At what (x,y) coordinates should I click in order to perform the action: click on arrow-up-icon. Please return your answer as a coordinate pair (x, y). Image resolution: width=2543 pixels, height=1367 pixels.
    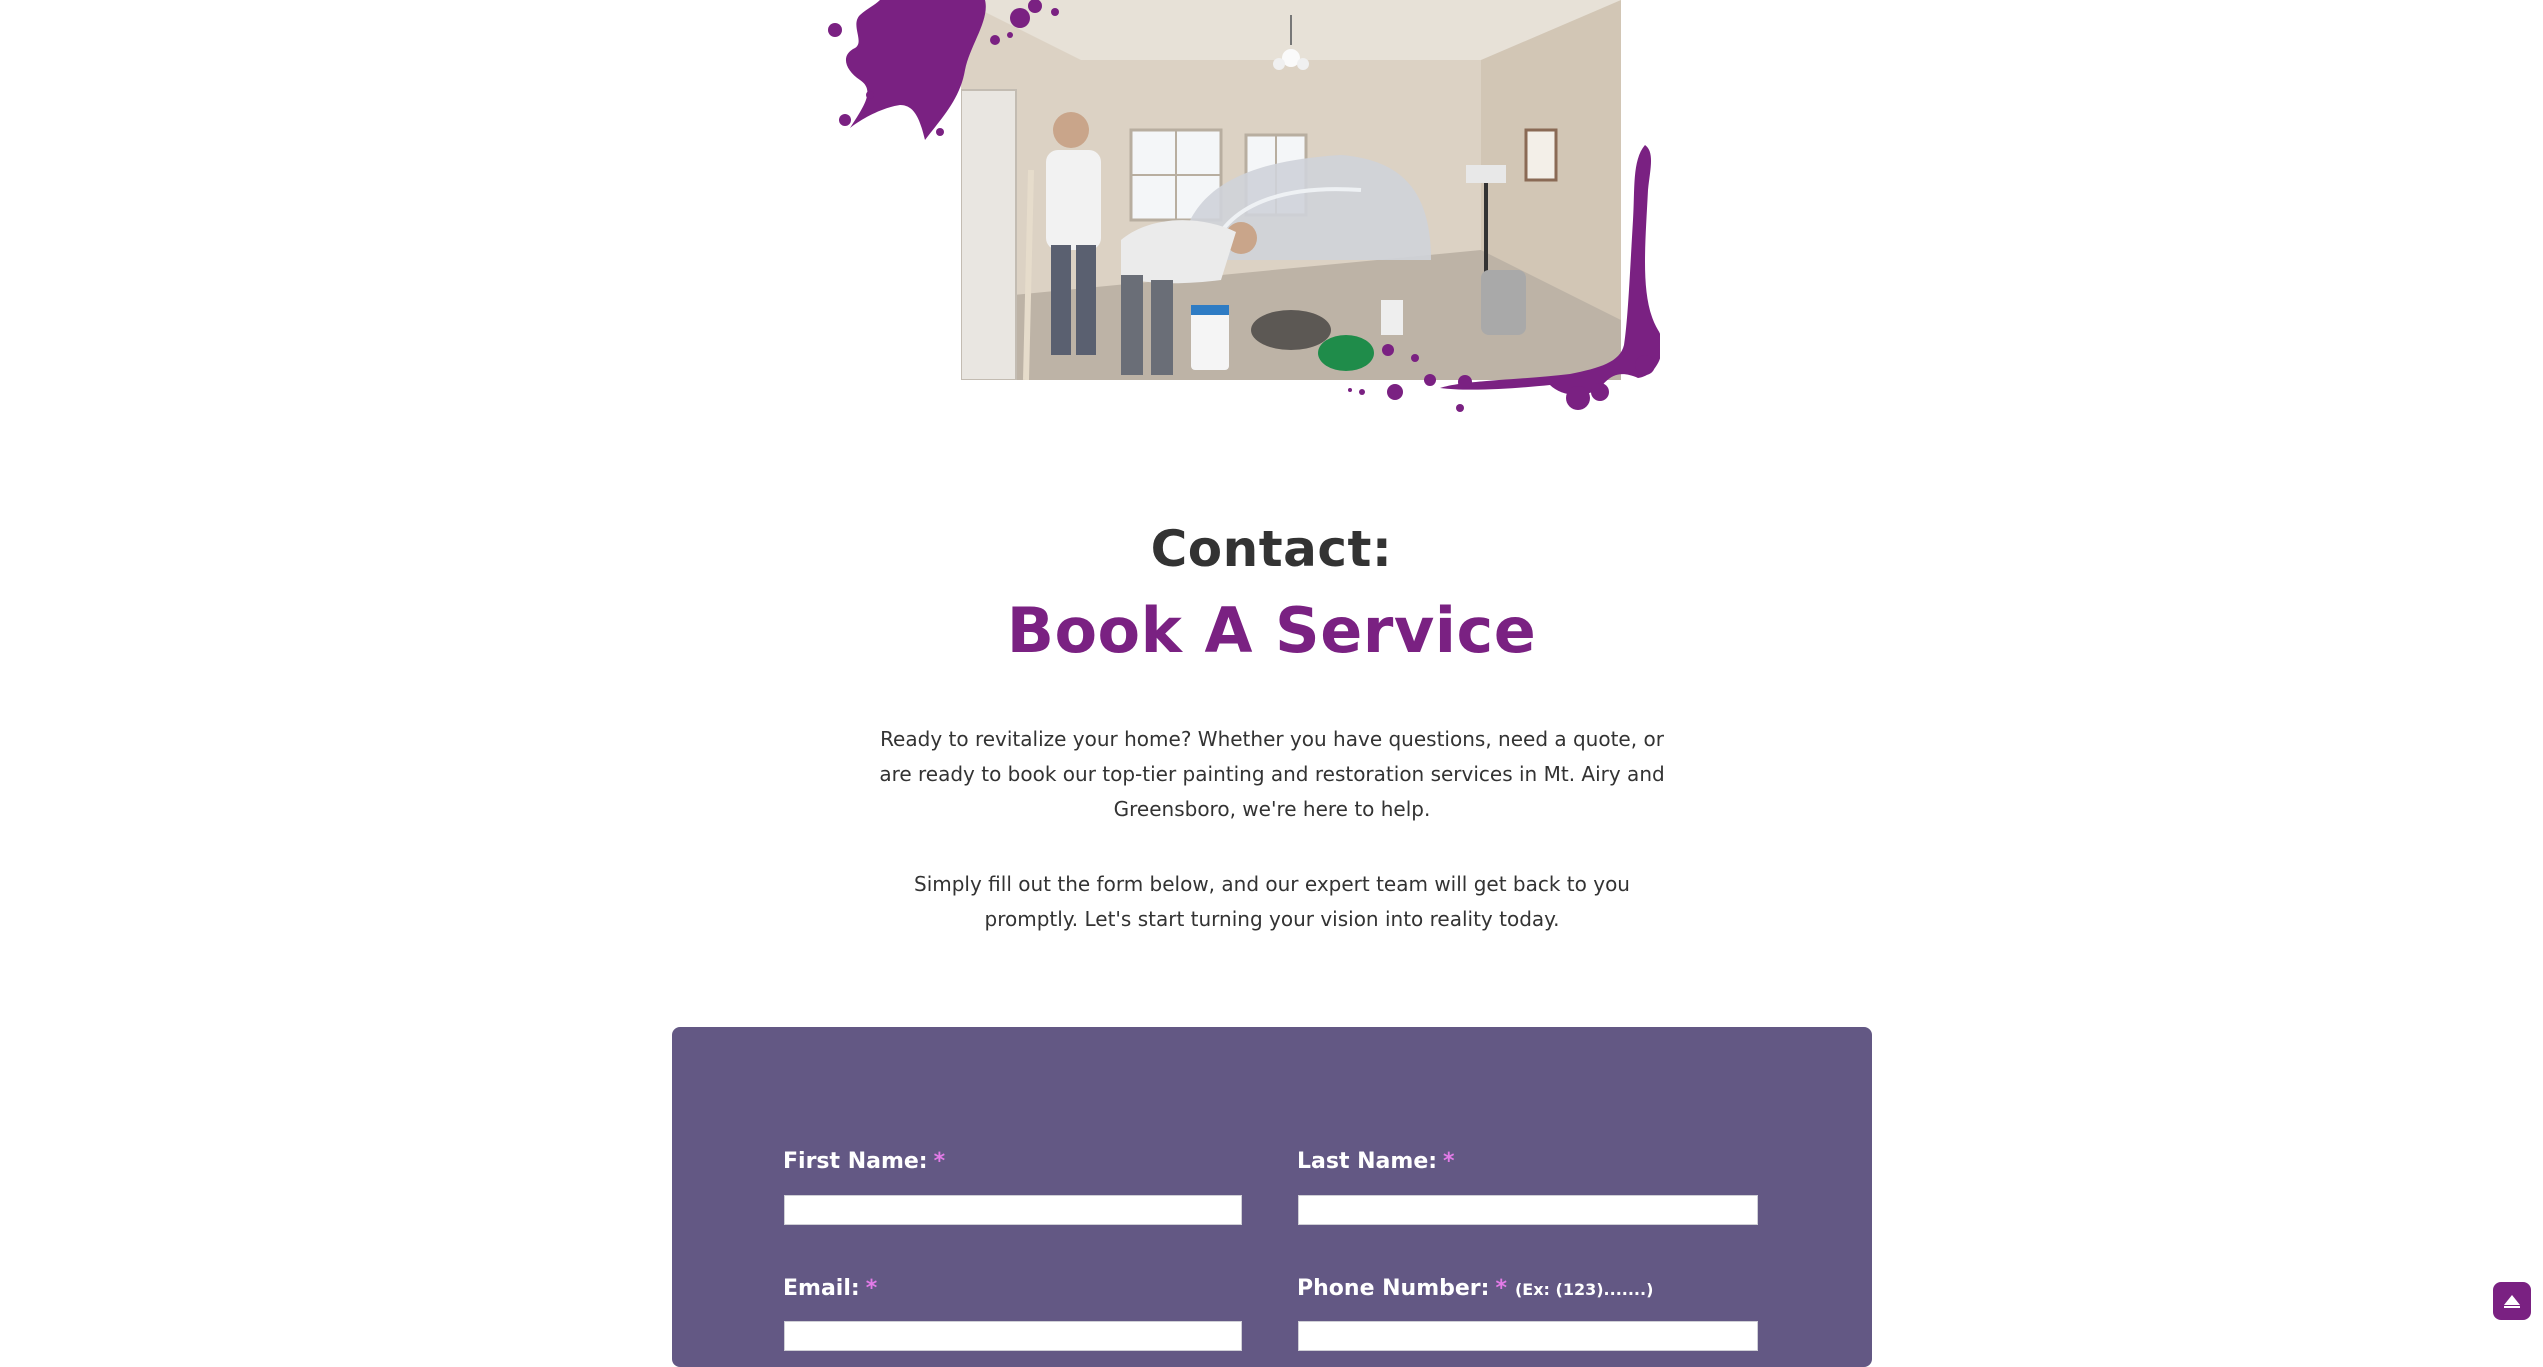
    Looking at the image, I should click on (2512, 1301).